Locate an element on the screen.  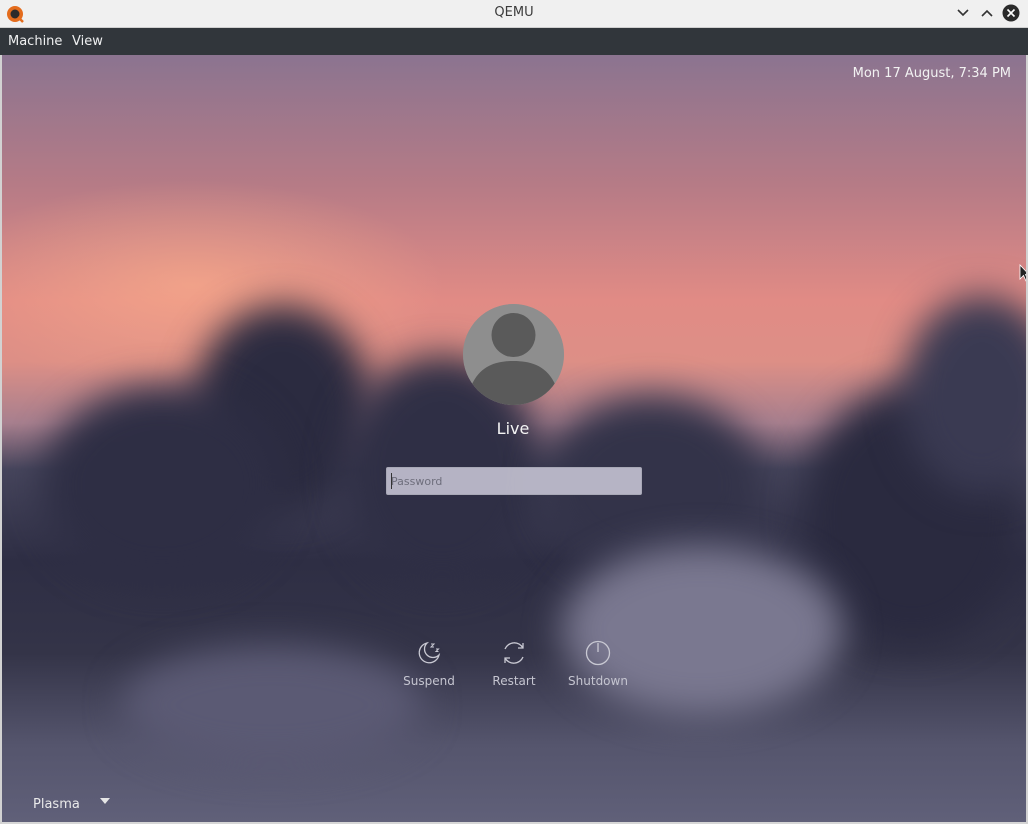
suspend-icon is located at coordinates (429, 652).